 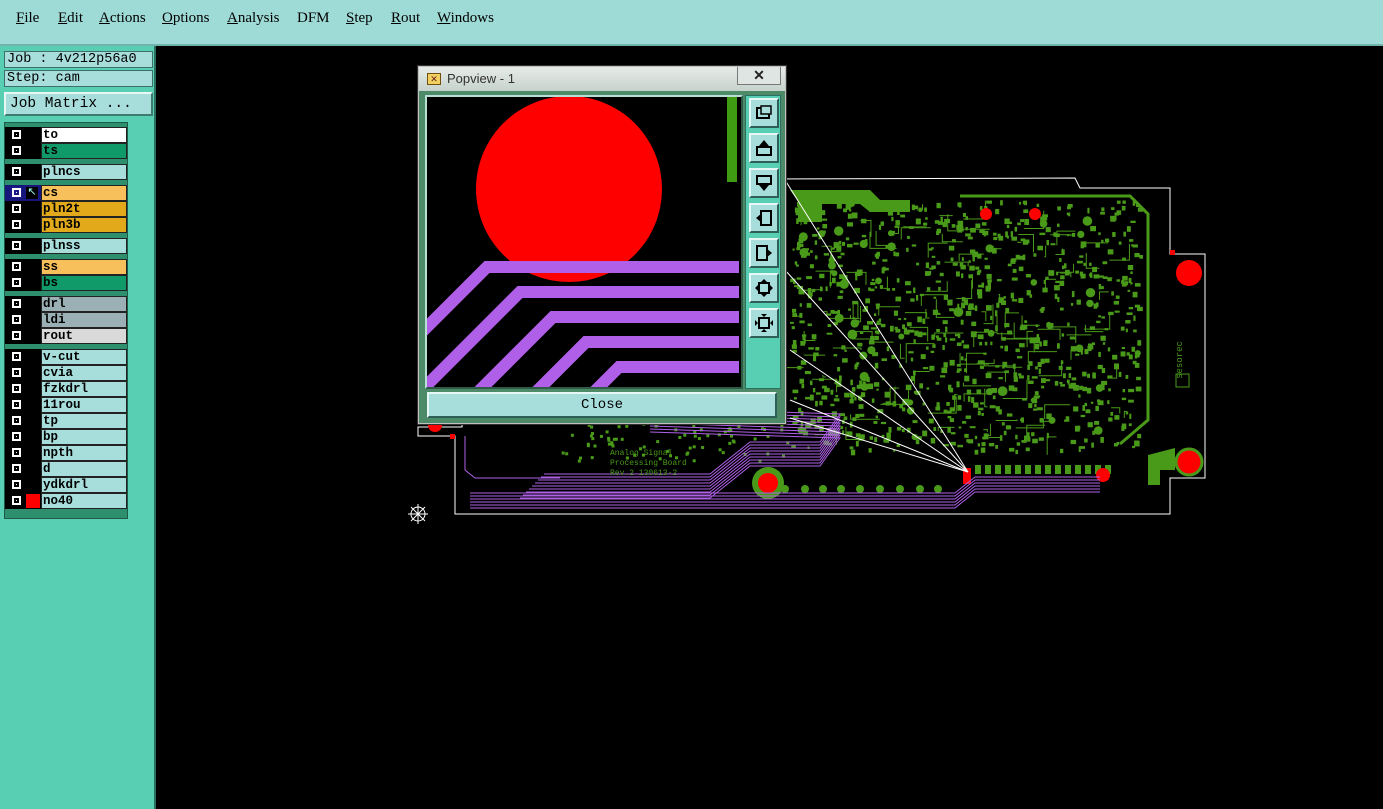 I want to click on pan-left-button, so click(x=764, y=218).